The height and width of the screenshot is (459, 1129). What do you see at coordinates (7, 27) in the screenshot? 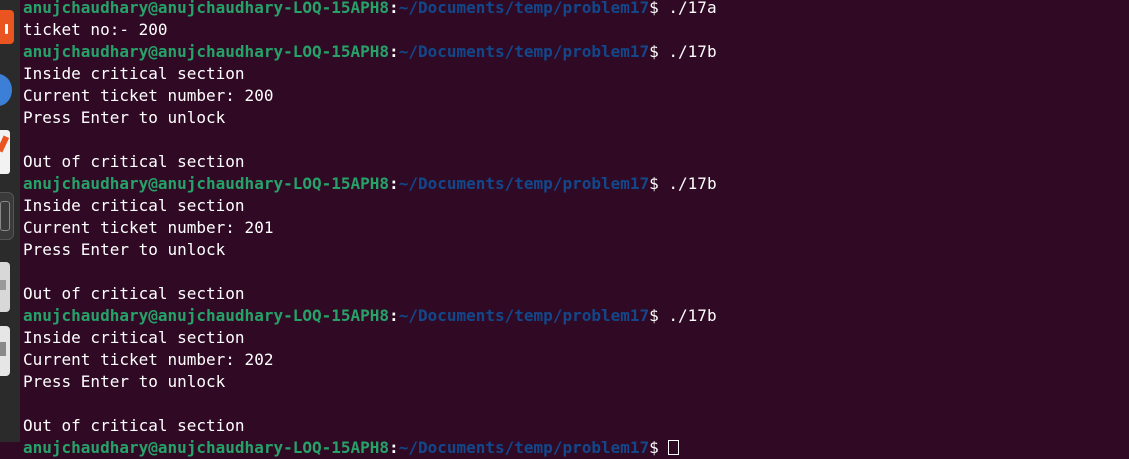
I see `app-center-icon` at bounding box center [7, 27].